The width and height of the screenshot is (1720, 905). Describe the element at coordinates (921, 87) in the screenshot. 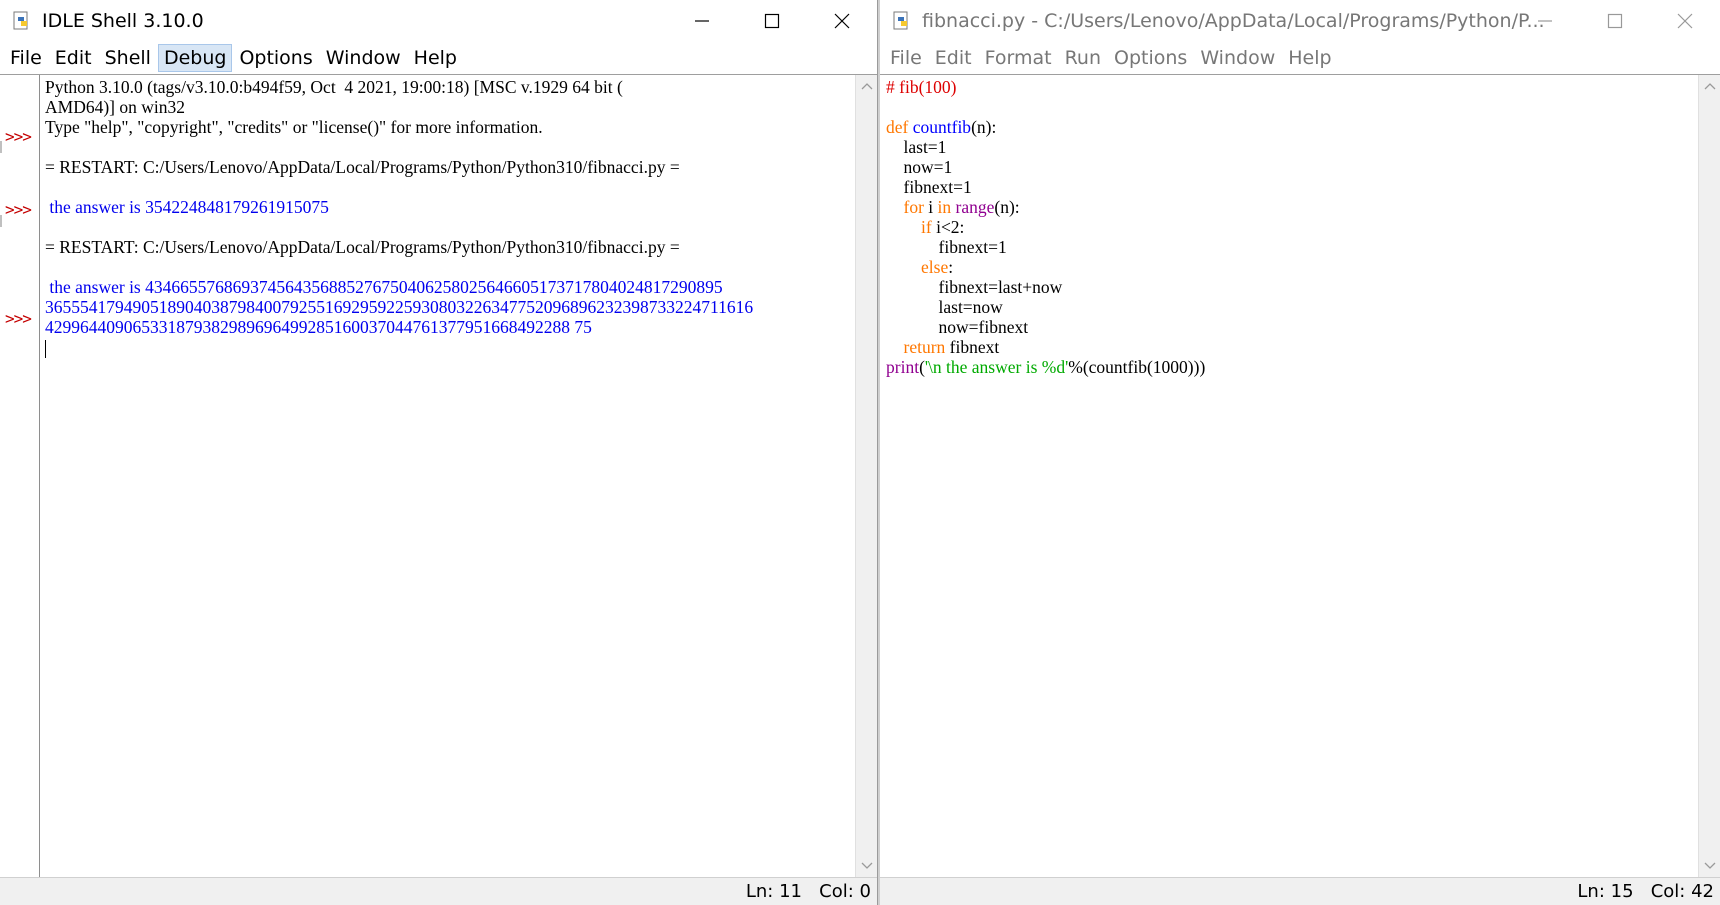

I see `code-line: # fib(100)` at that location.